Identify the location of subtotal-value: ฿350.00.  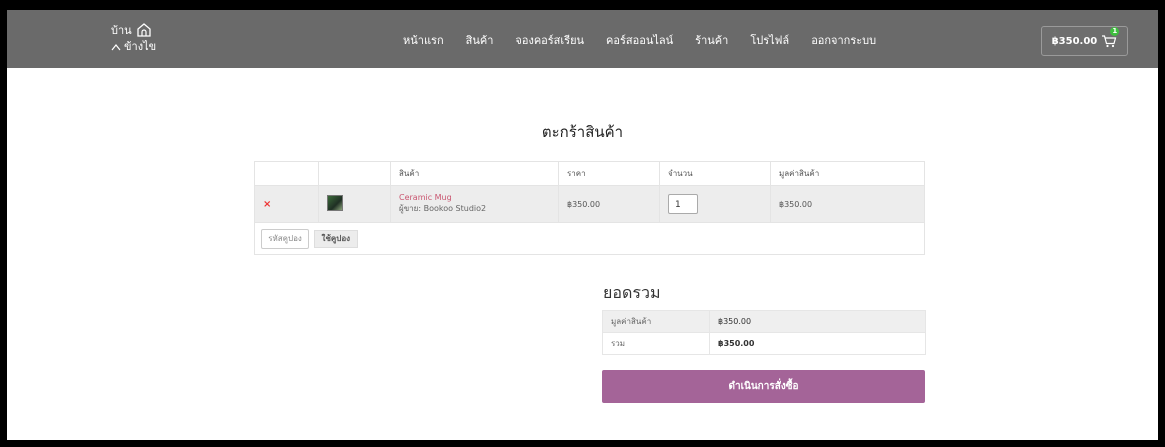
(817, 321).